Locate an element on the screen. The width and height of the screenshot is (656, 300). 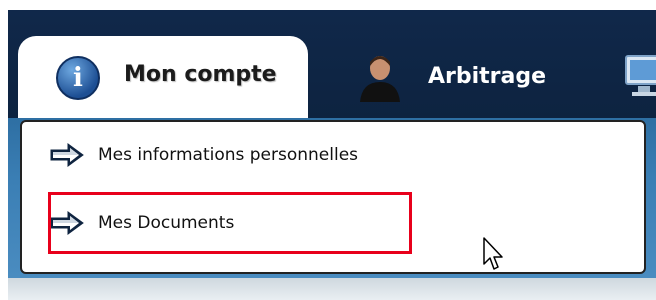
person-icon is located at coordinates (380, 79).